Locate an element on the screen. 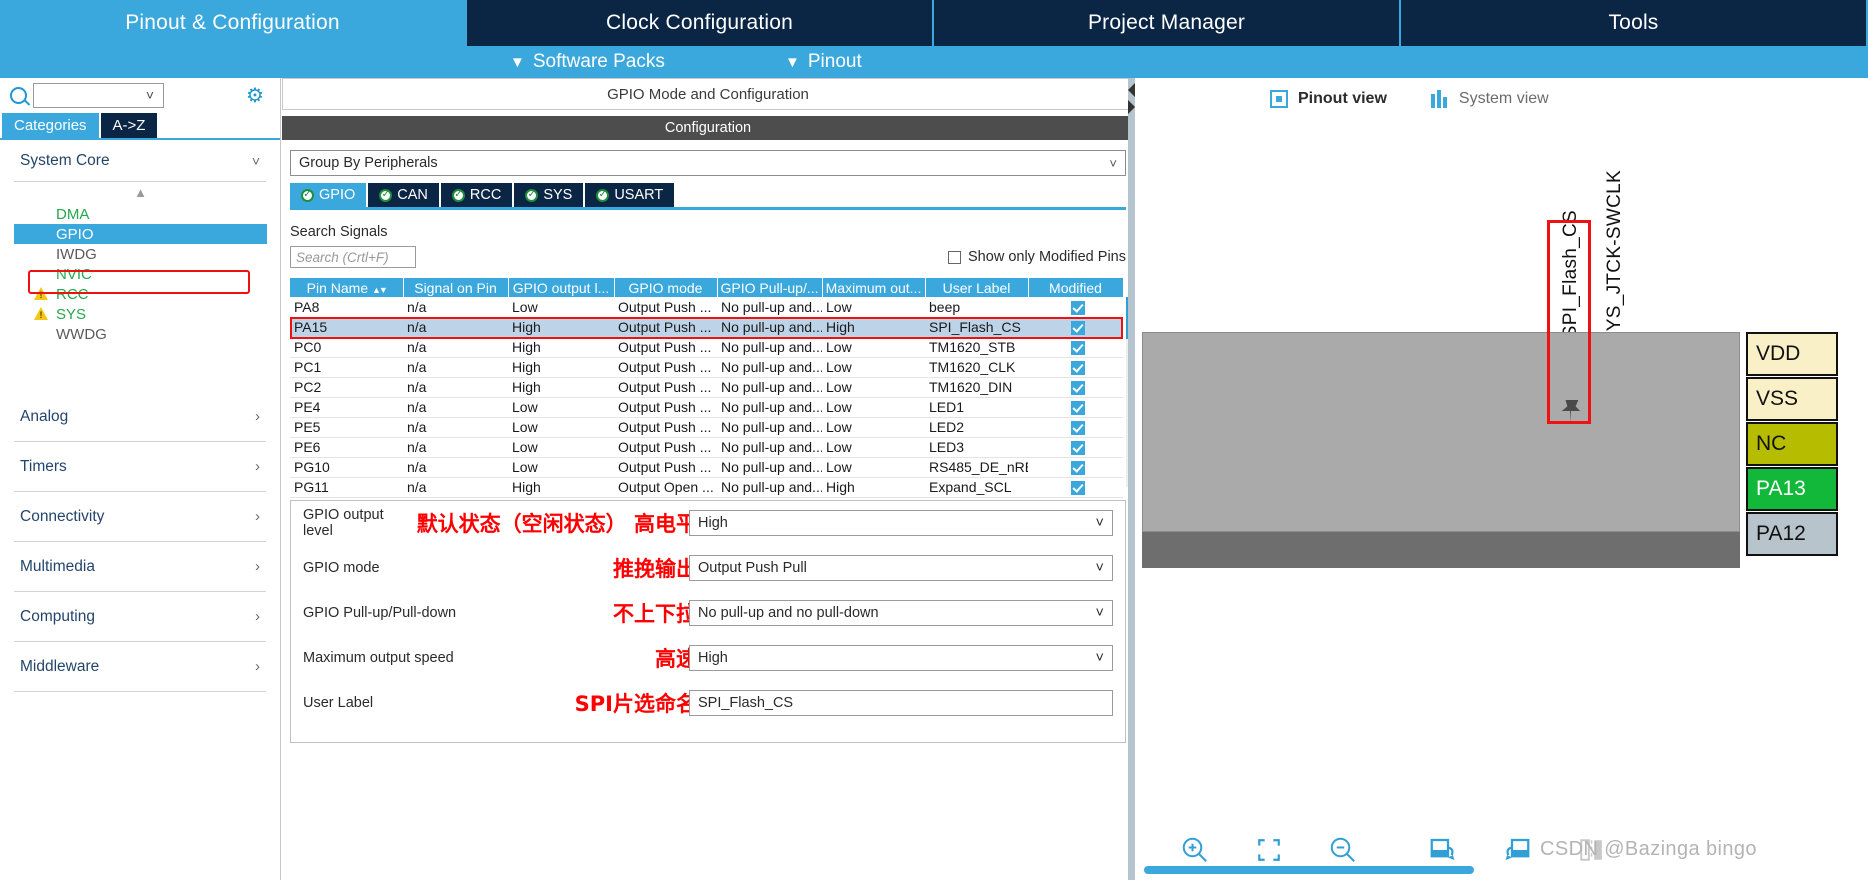 This screenshot has width=1868, height=880. sidebar-category-connectivity: Connectivity › is located at coordinates (140, 517).